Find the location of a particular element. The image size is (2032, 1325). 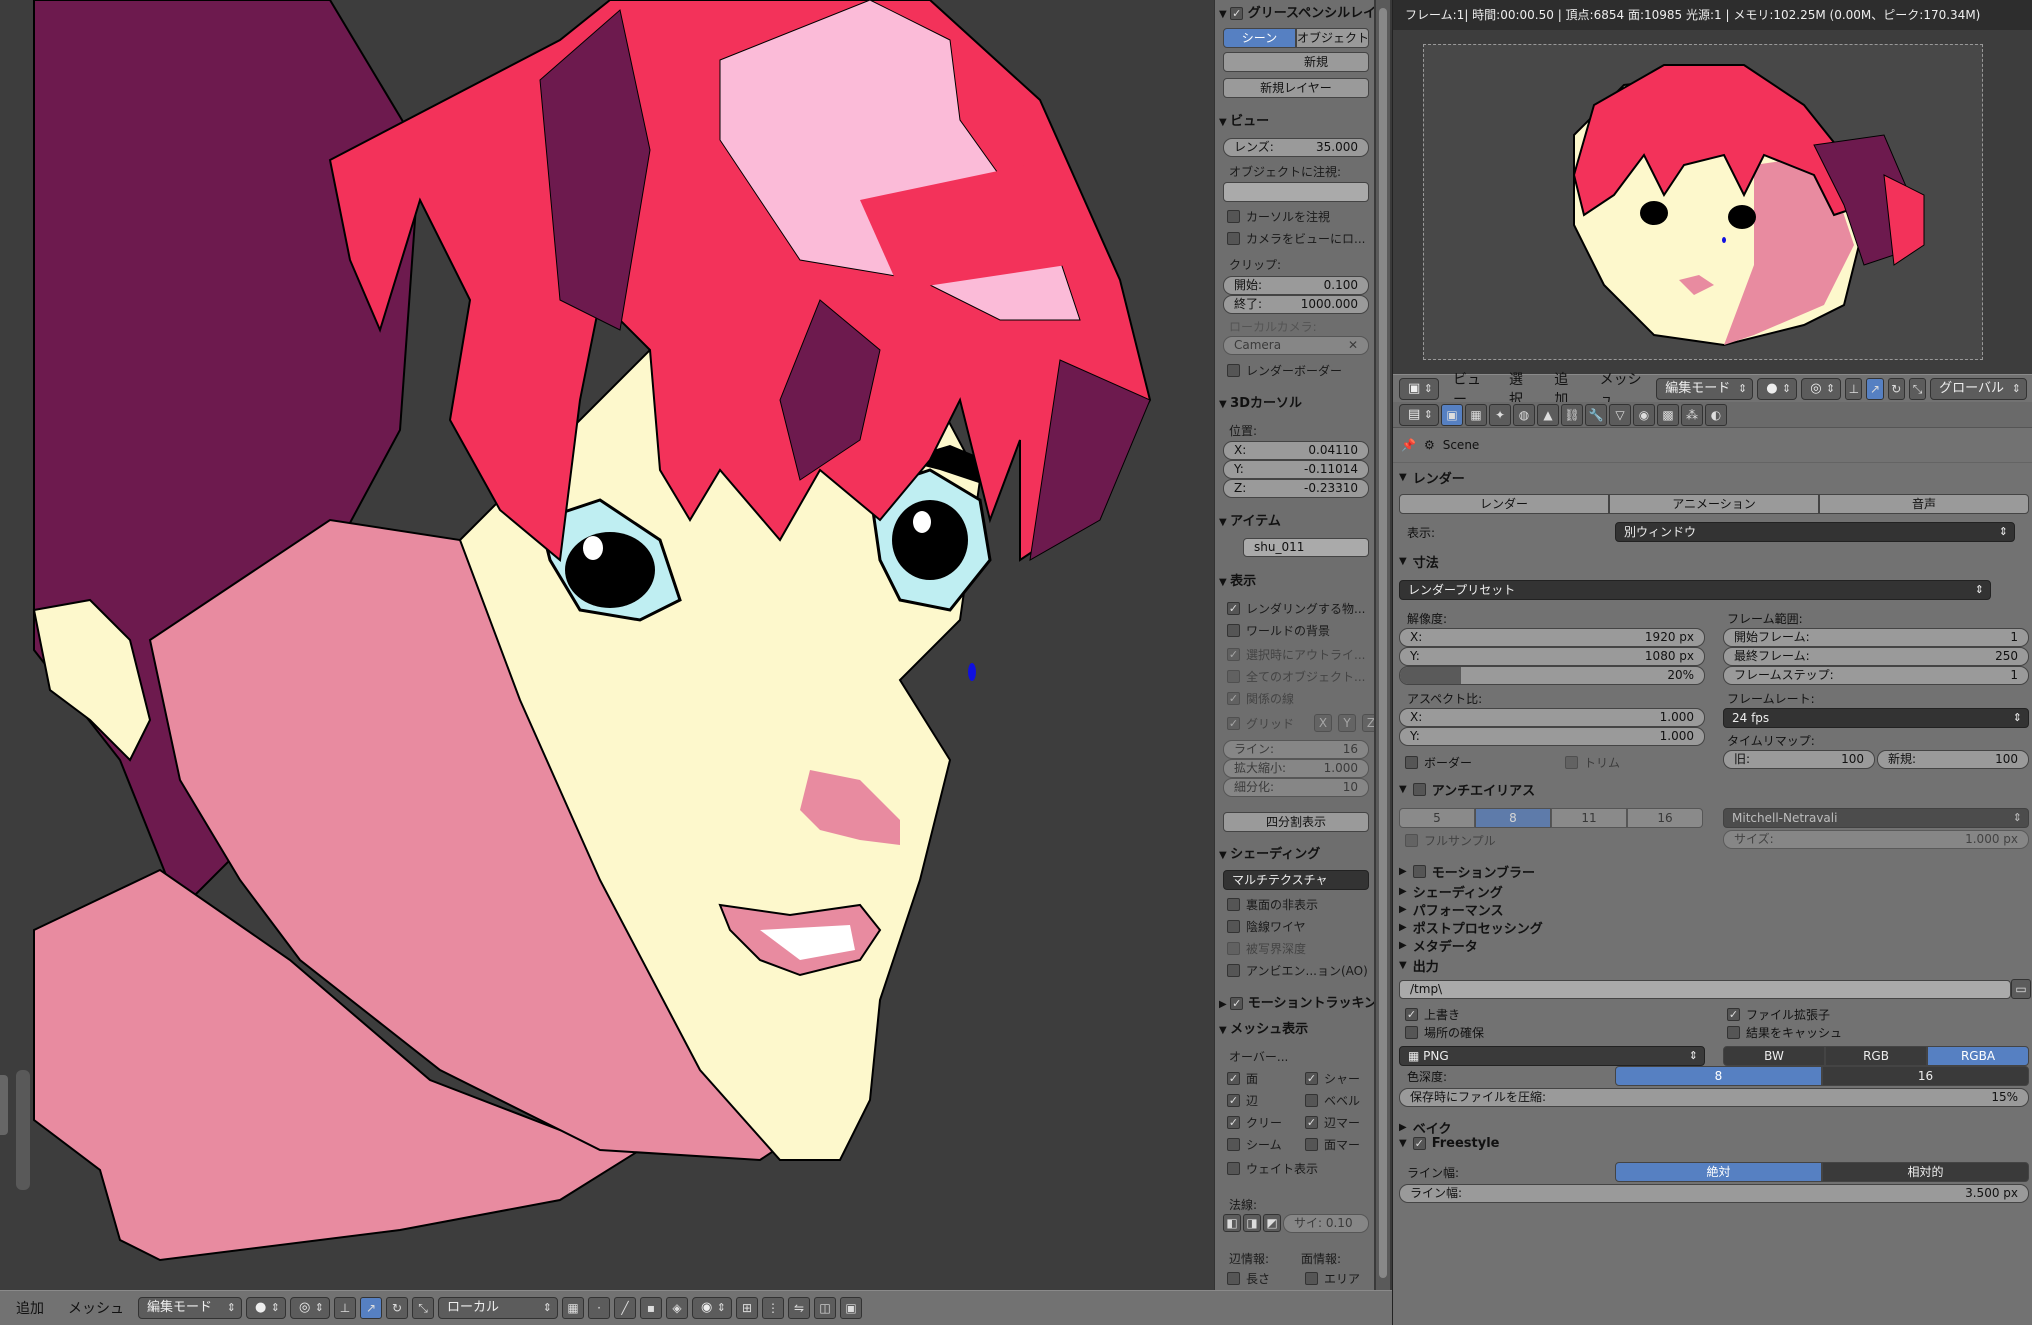

tab-texture-icon: ▩ is located at coordinates (1668, 414).